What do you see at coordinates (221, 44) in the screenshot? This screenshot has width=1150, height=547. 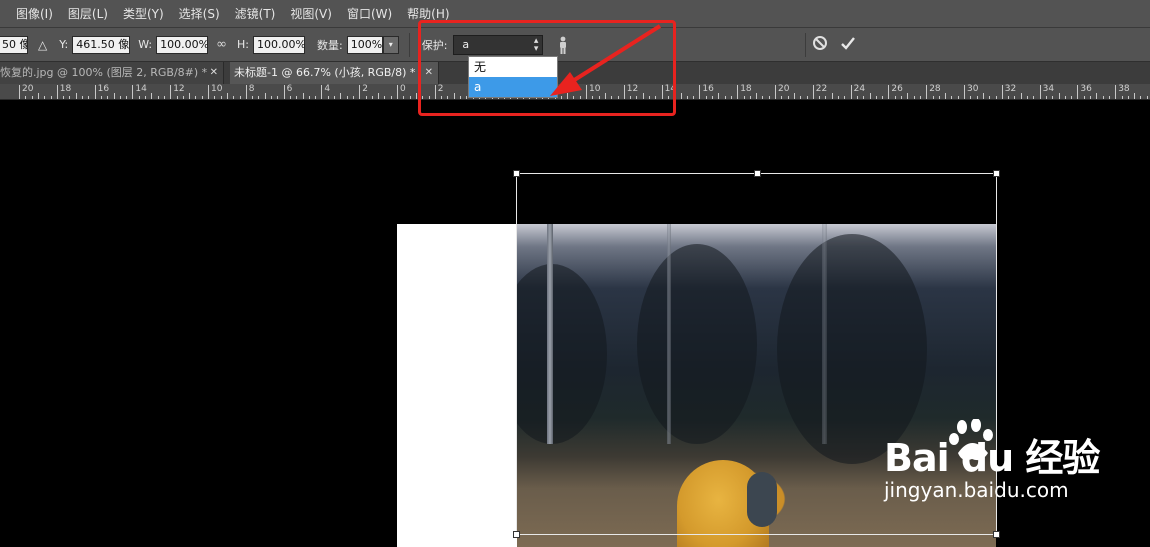 I see `link-icon: ∞` at bounding box center [221, 44].